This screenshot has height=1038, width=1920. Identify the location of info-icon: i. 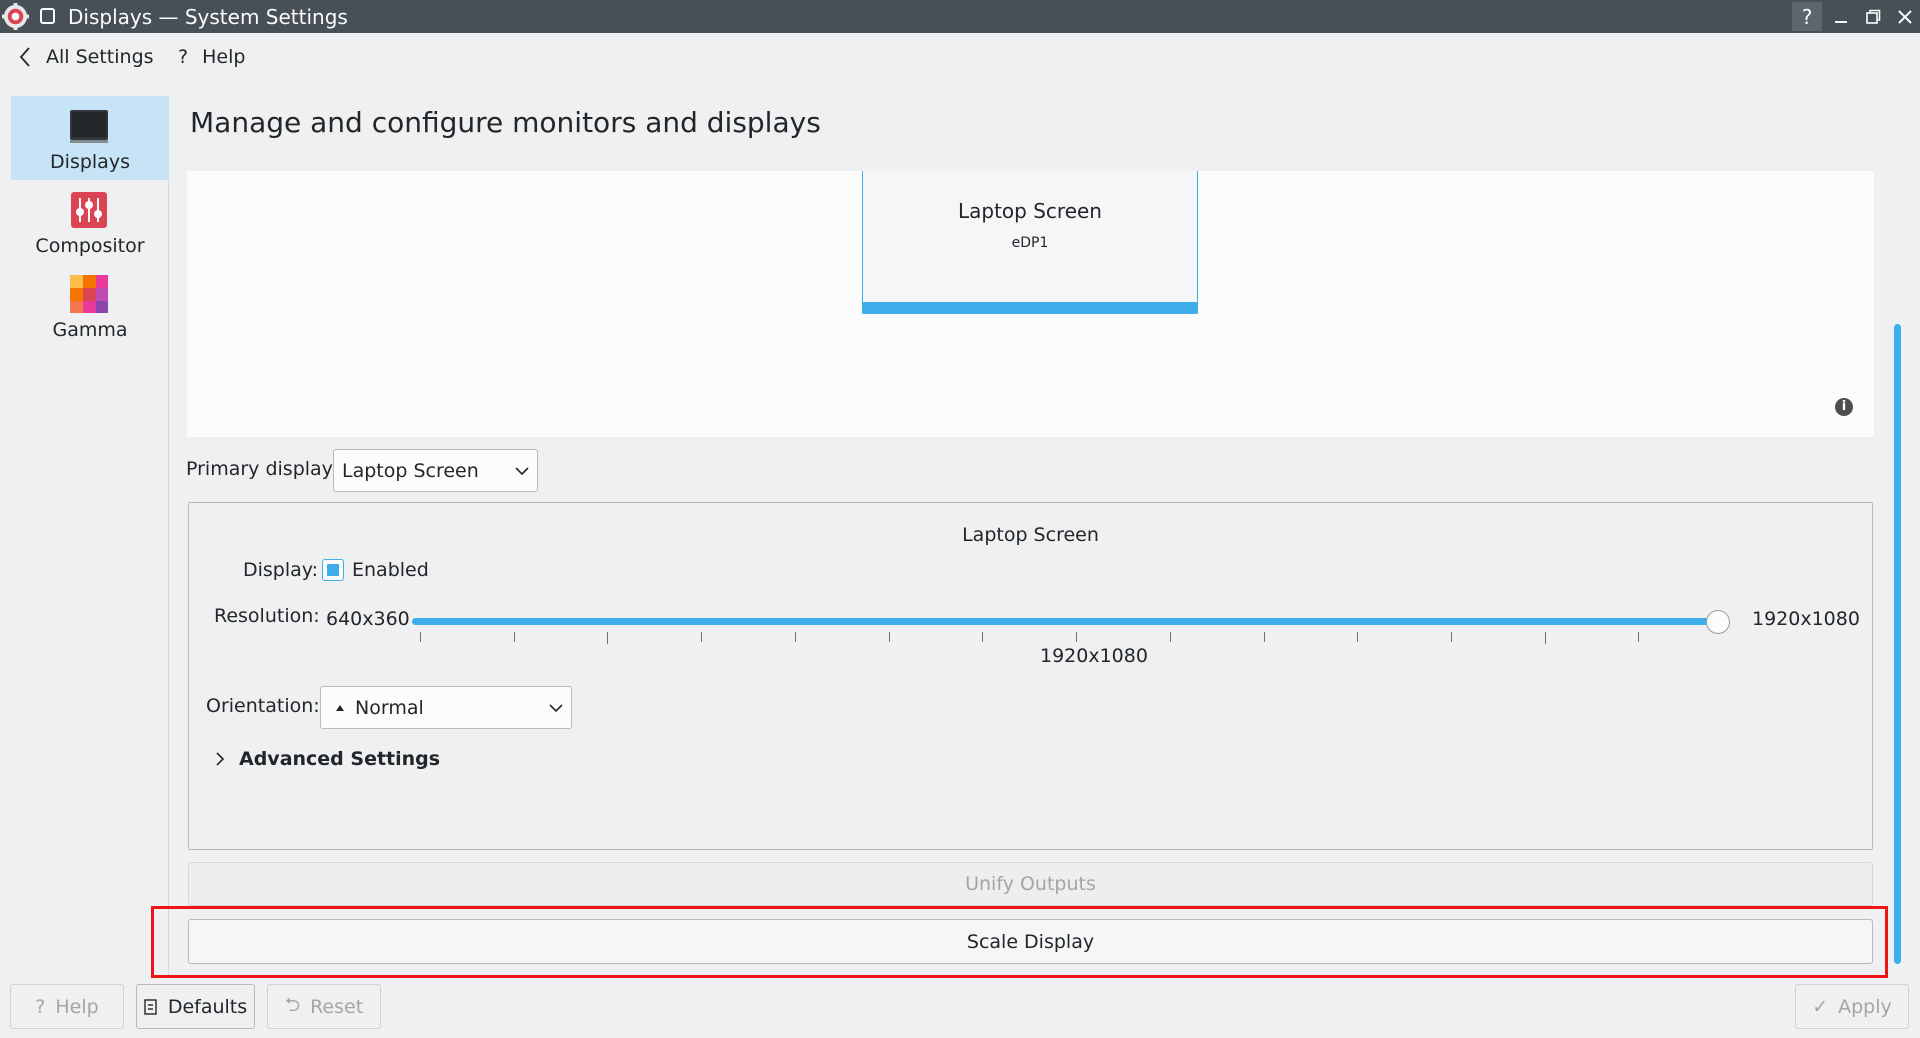
(1844, 407).